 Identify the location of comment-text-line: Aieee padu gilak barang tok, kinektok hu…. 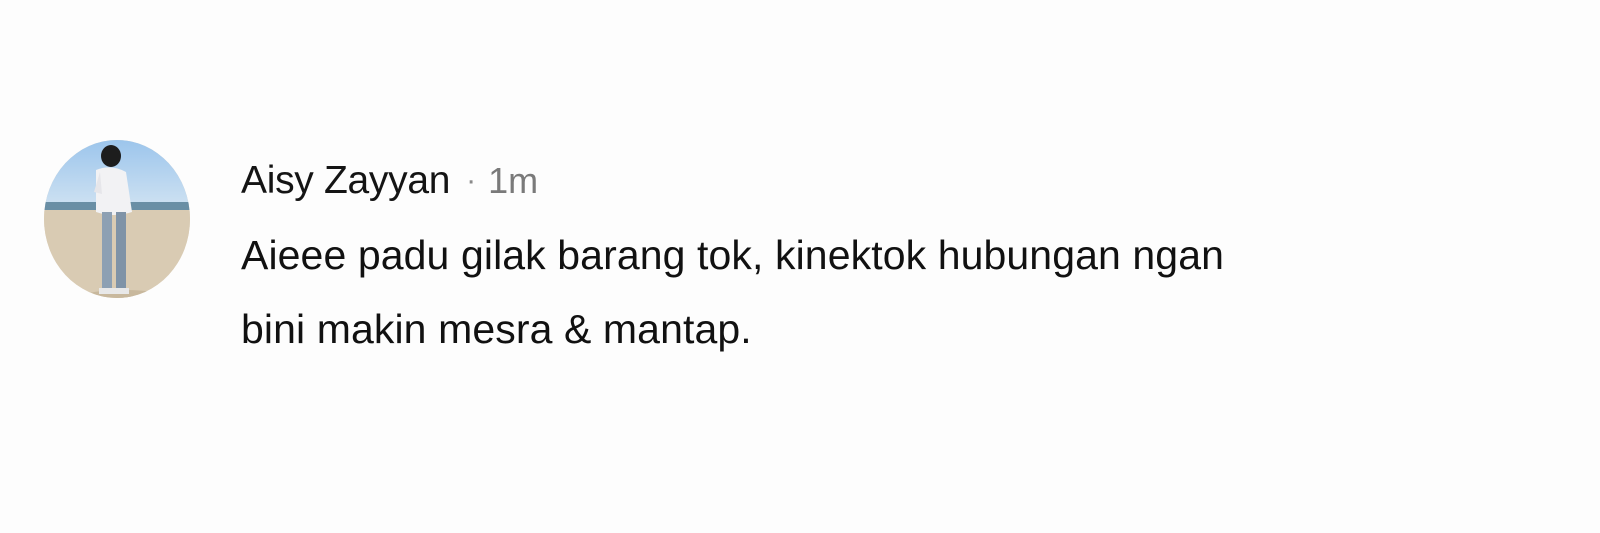
(733, 255).